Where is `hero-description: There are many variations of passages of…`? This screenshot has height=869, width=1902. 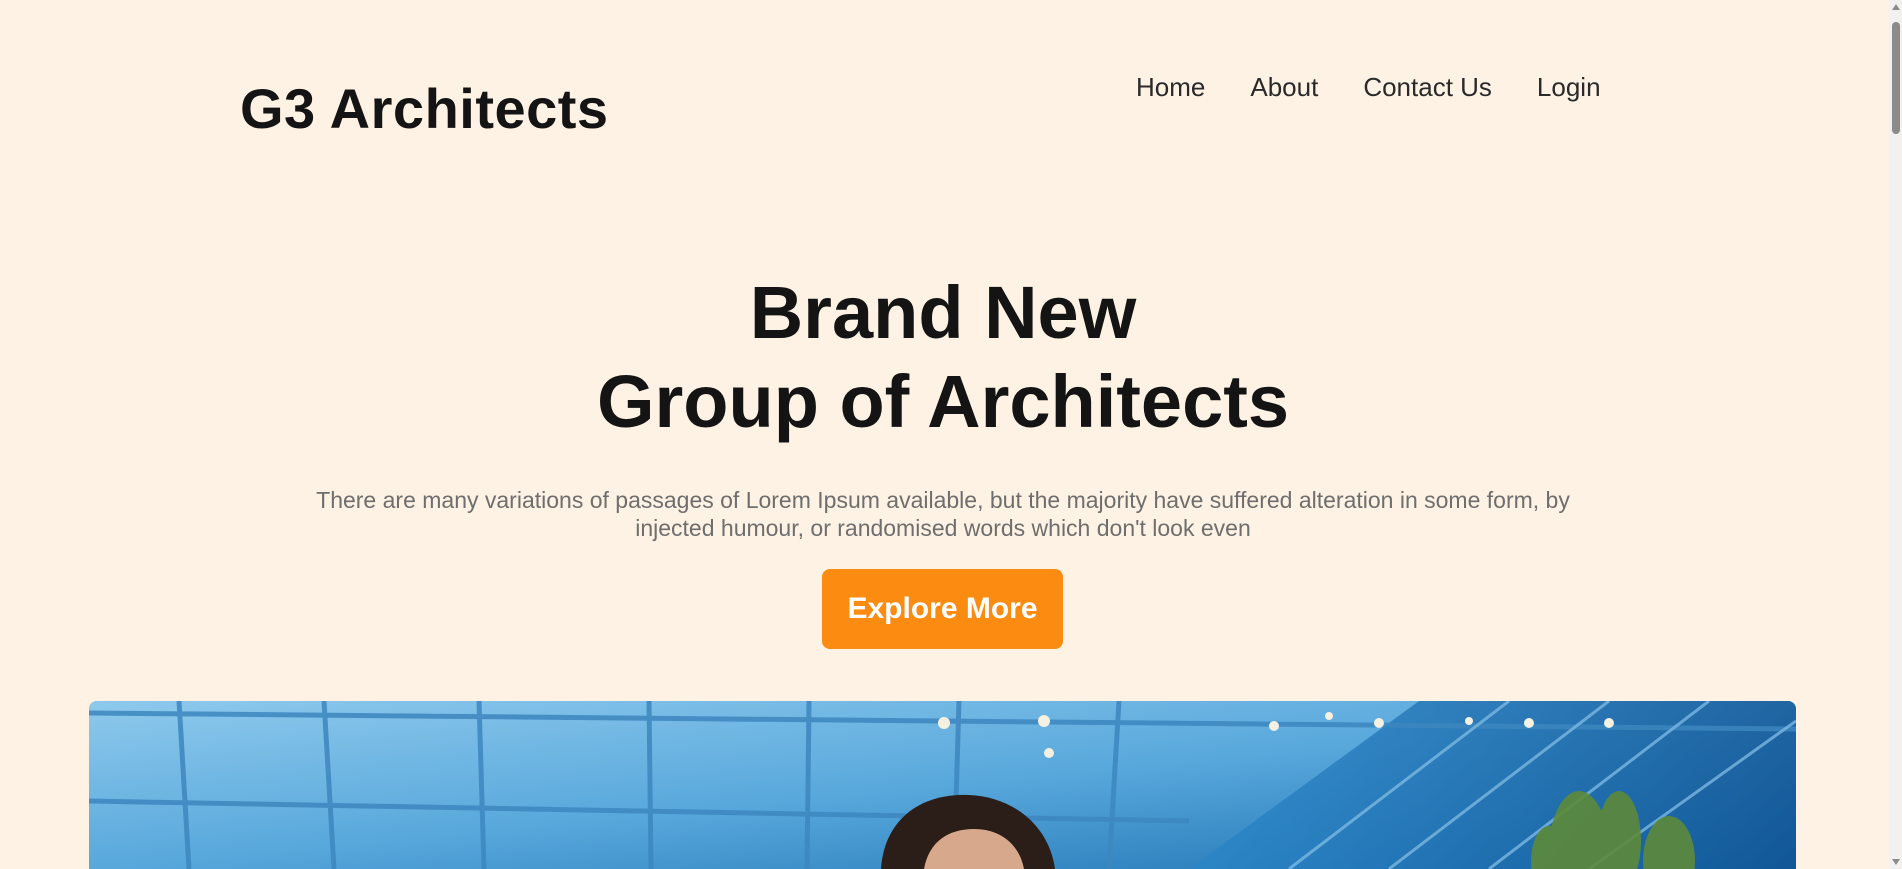 hero-description: There are many variations of passages of… is located at coordinates (943, 514).